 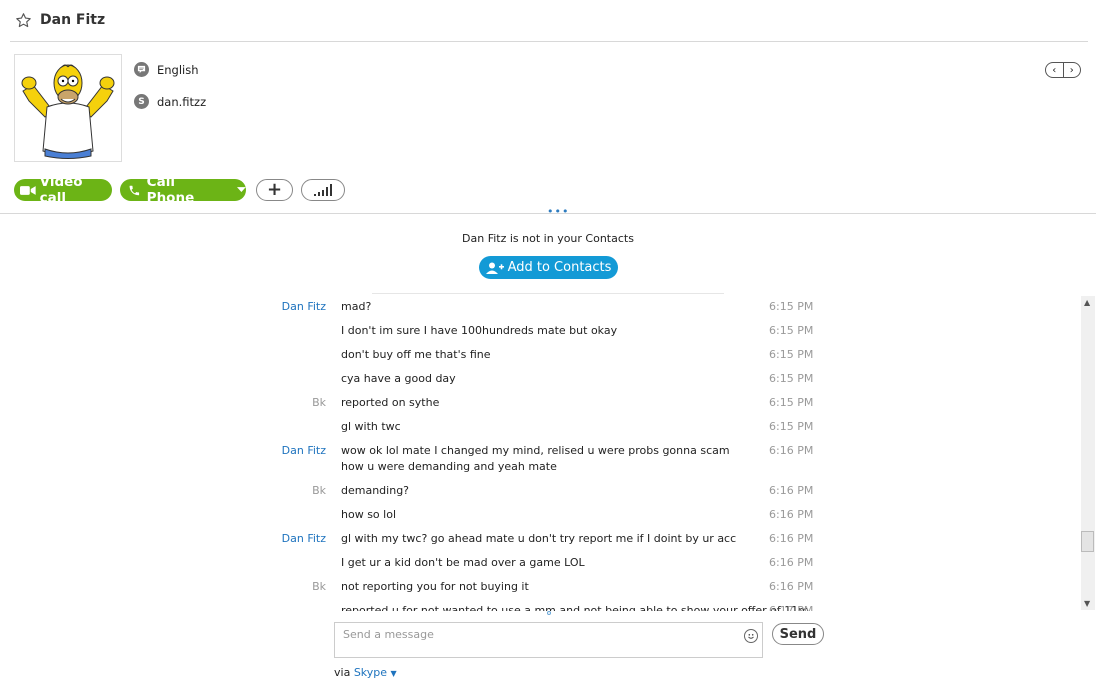 I want to click on skype-name-label: dan.fitzz, so click(x=182, y=101).